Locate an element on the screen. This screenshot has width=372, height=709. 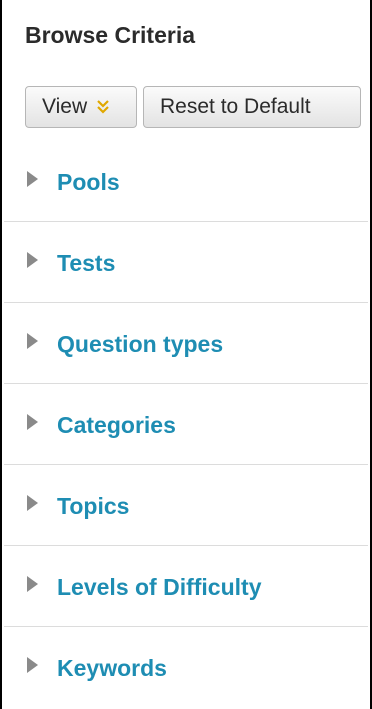
criteria-label: Tests is located at coordinates (86, 263).